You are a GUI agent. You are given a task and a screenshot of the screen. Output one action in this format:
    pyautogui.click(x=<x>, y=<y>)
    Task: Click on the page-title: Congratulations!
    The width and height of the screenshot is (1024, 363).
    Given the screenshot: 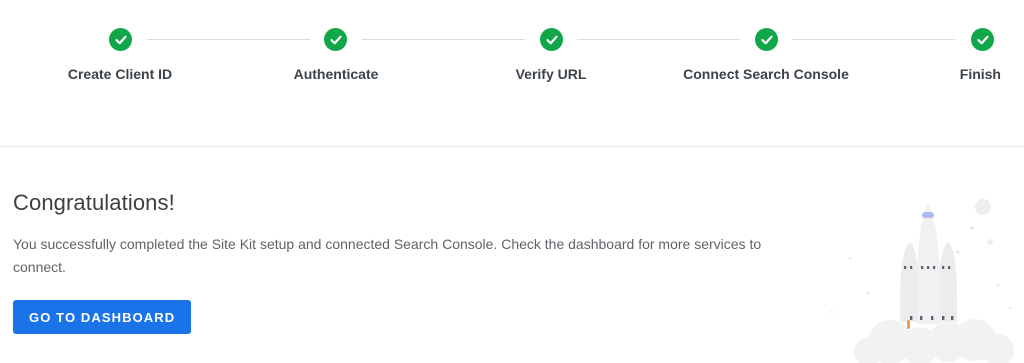 What is the action you would take?
    pyautogui.click(x=94, y=202)
    